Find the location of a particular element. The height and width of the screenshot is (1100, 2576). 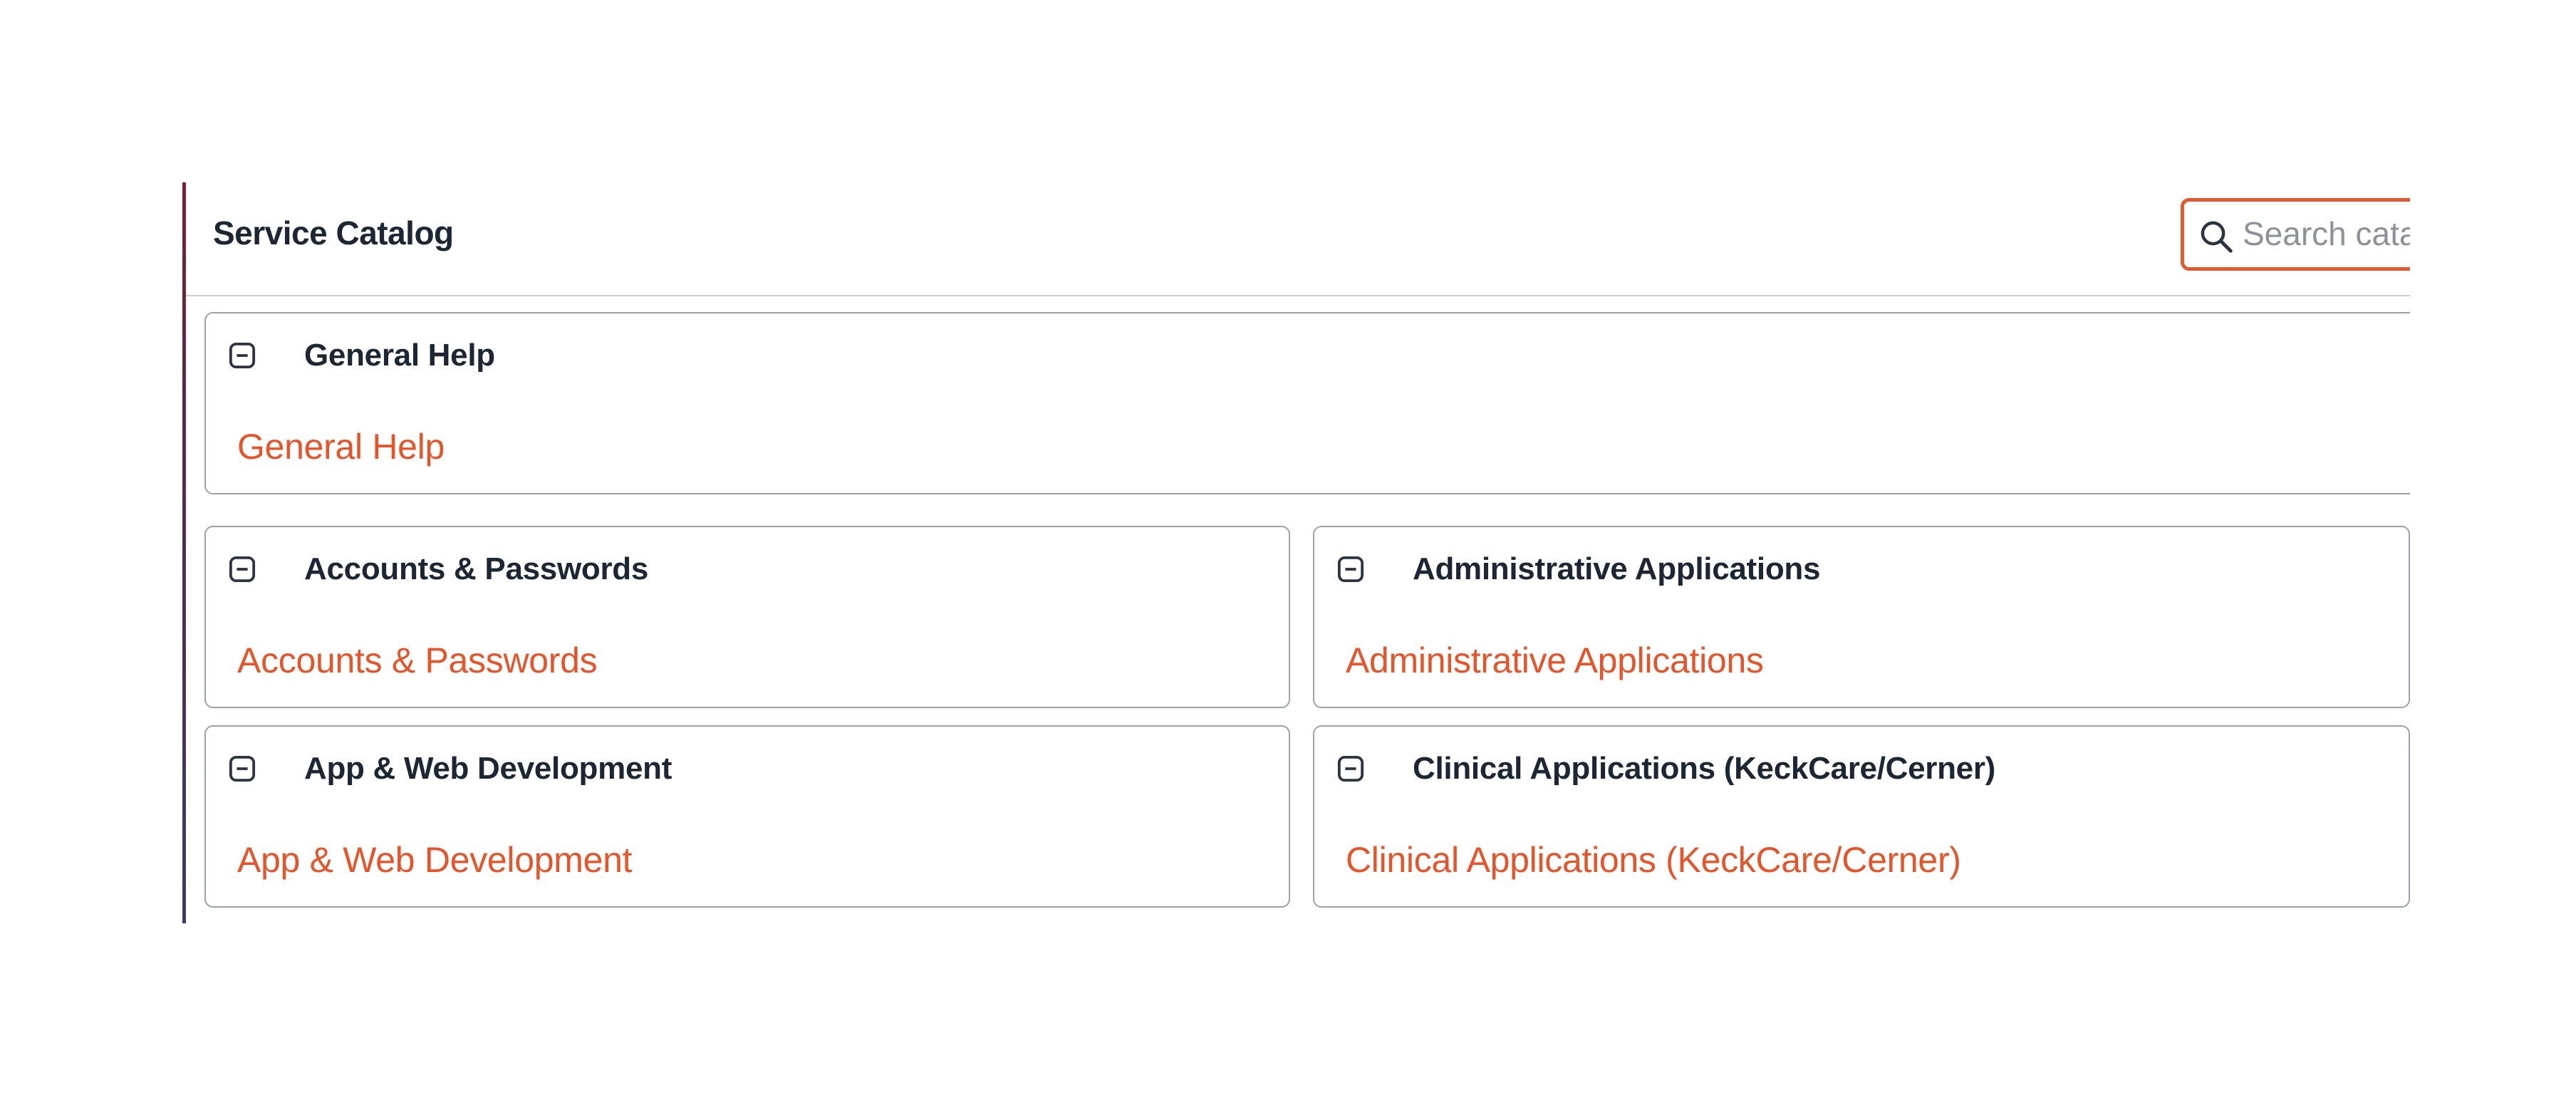

search-box is located at coordinates (2295, 234).